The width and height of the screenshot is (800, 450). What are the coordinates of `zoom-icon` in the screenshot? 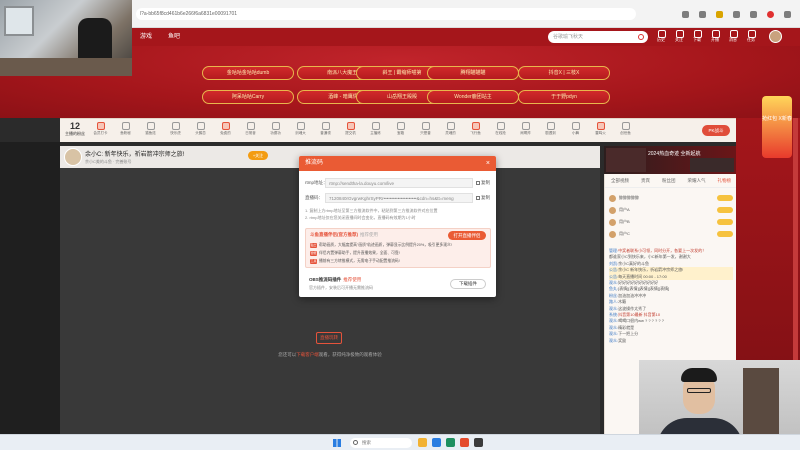 It's located at (702, 14).